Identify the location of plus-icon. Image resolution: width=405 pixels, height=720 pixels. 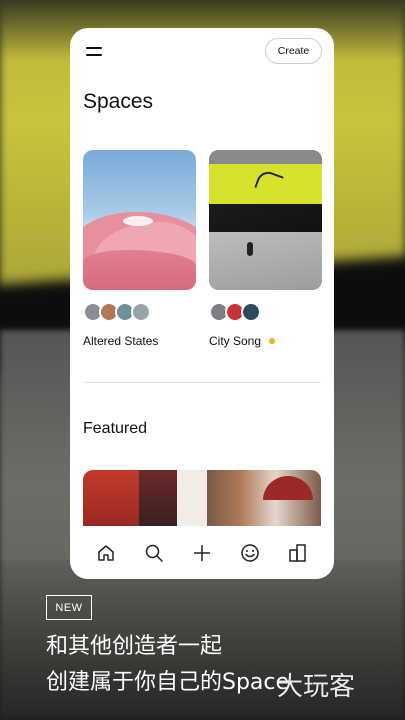
(202, 553).